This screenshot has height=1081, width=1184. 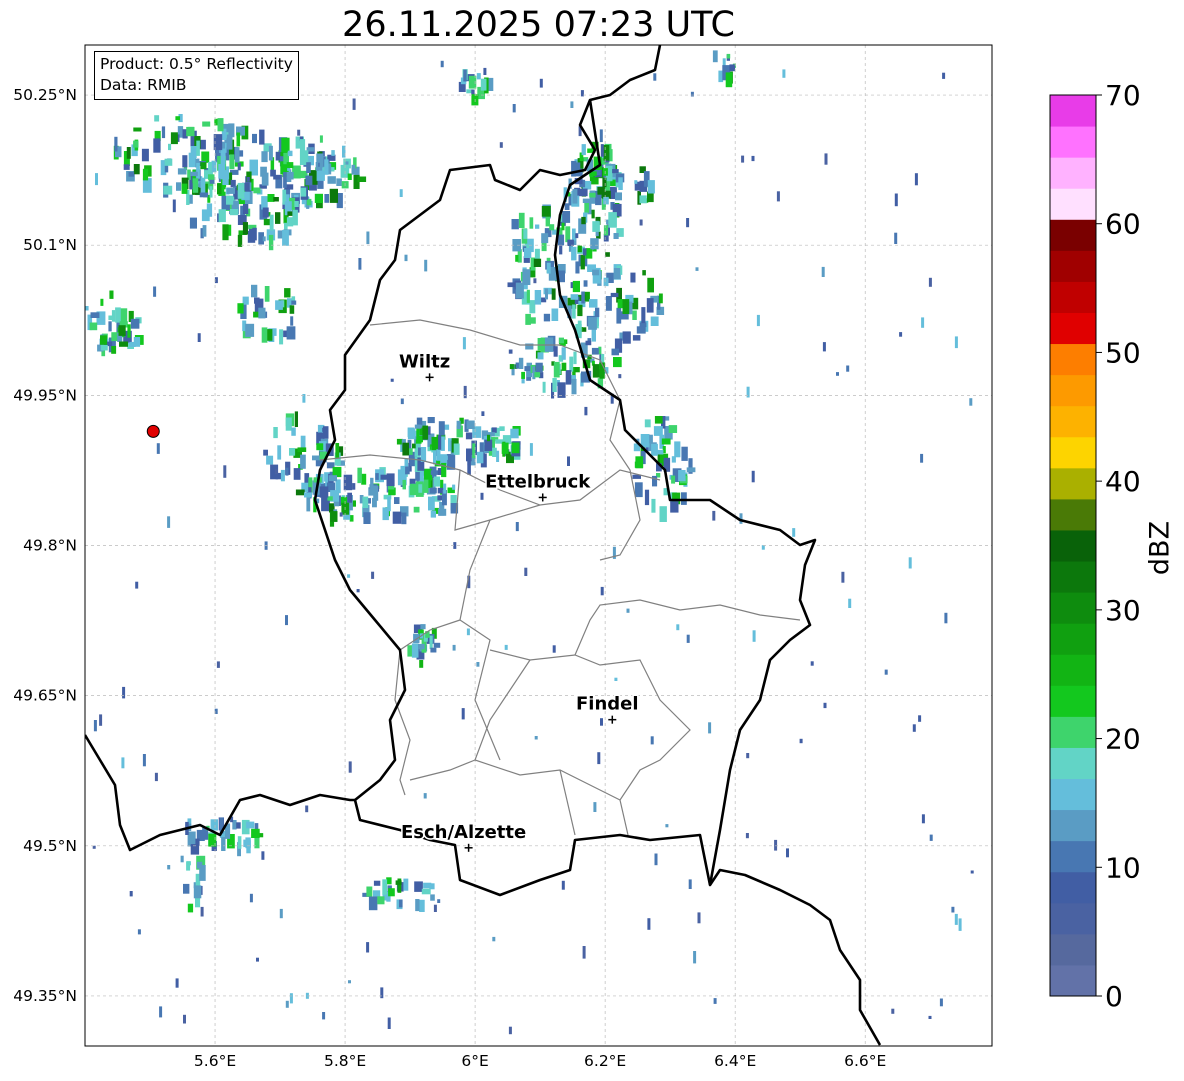 I want to click on colorbar-label: dBZ, so click(x=1160, y=548).